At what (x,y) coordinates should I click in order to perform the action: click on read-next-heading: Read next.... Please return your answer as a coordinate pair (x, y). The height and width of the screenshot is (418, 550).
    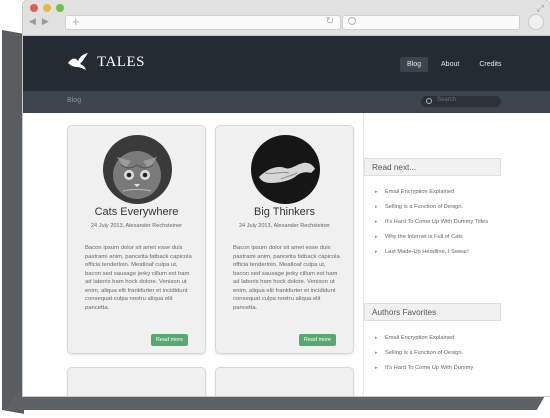
    Looking at the image, I should click on (432, 167).